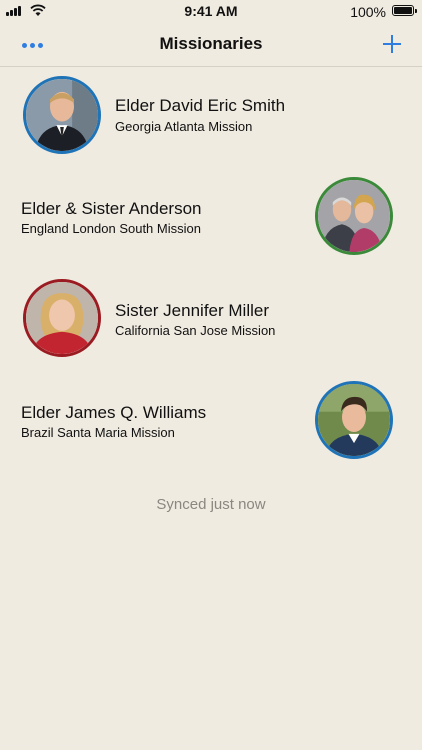 Image resolution: width=422 pixels, height=750 pixels. Describe the element at coordinates (211, 11) in the screenshot. I see `status-bar: 9:41 AM 100%` at that location.